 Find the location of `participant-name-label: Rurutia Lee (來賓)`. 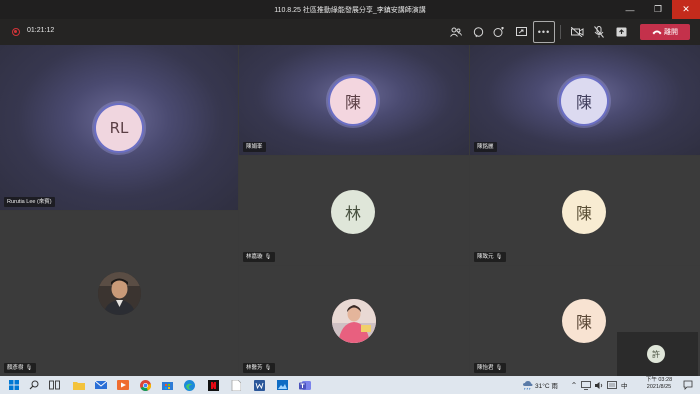

participant-name-label: Rurutia Lee (來賓) is located at coordinates (29, 202).